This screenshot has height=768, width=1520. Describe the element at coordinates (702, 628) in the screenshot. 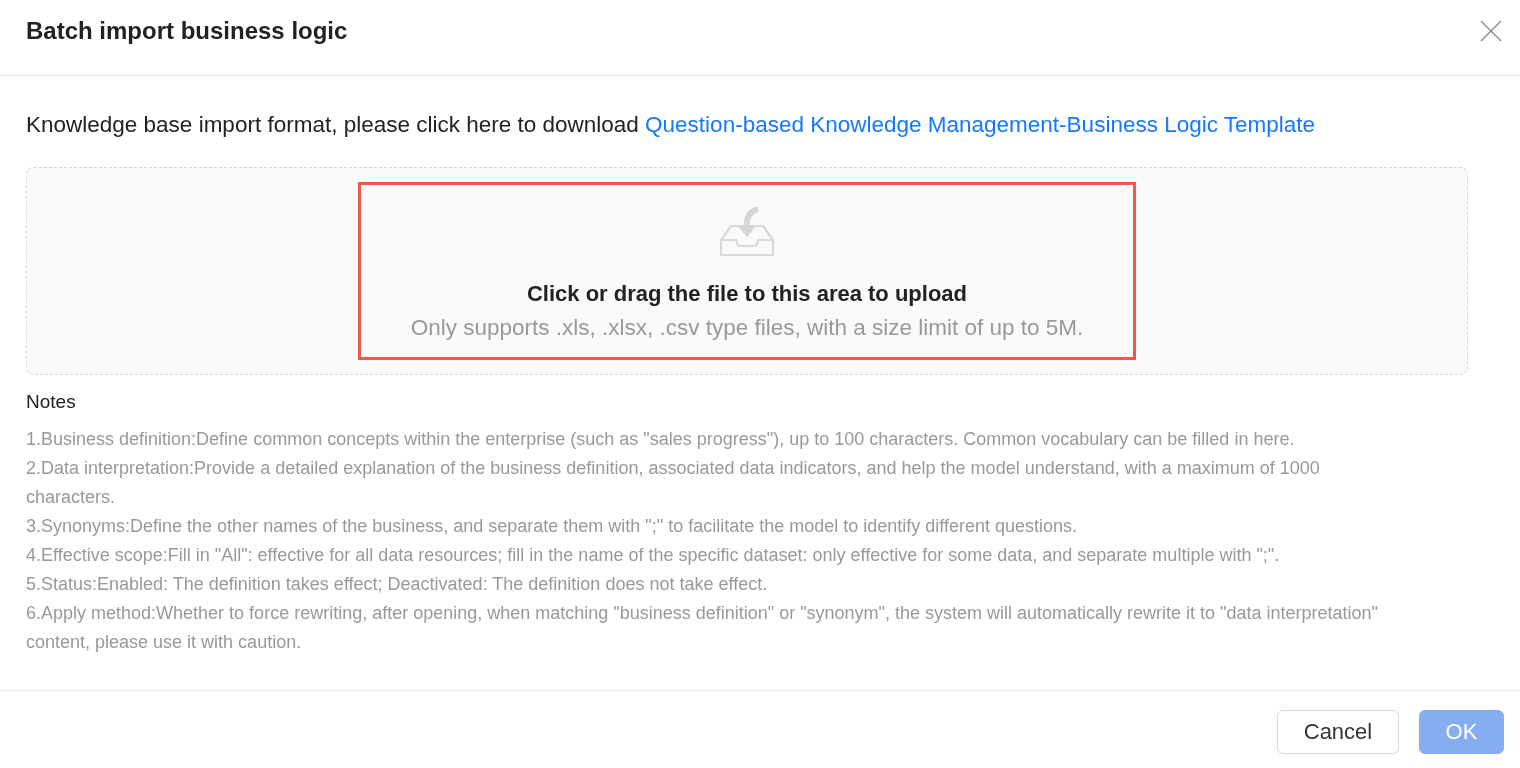

I see `note-text: 6.Apply method:Whether to force rewriting, after opening, when matching "business definition" or "synonym", the system will automatically rewrite it to "data interpretation" content, please use it with caution.` at that location.